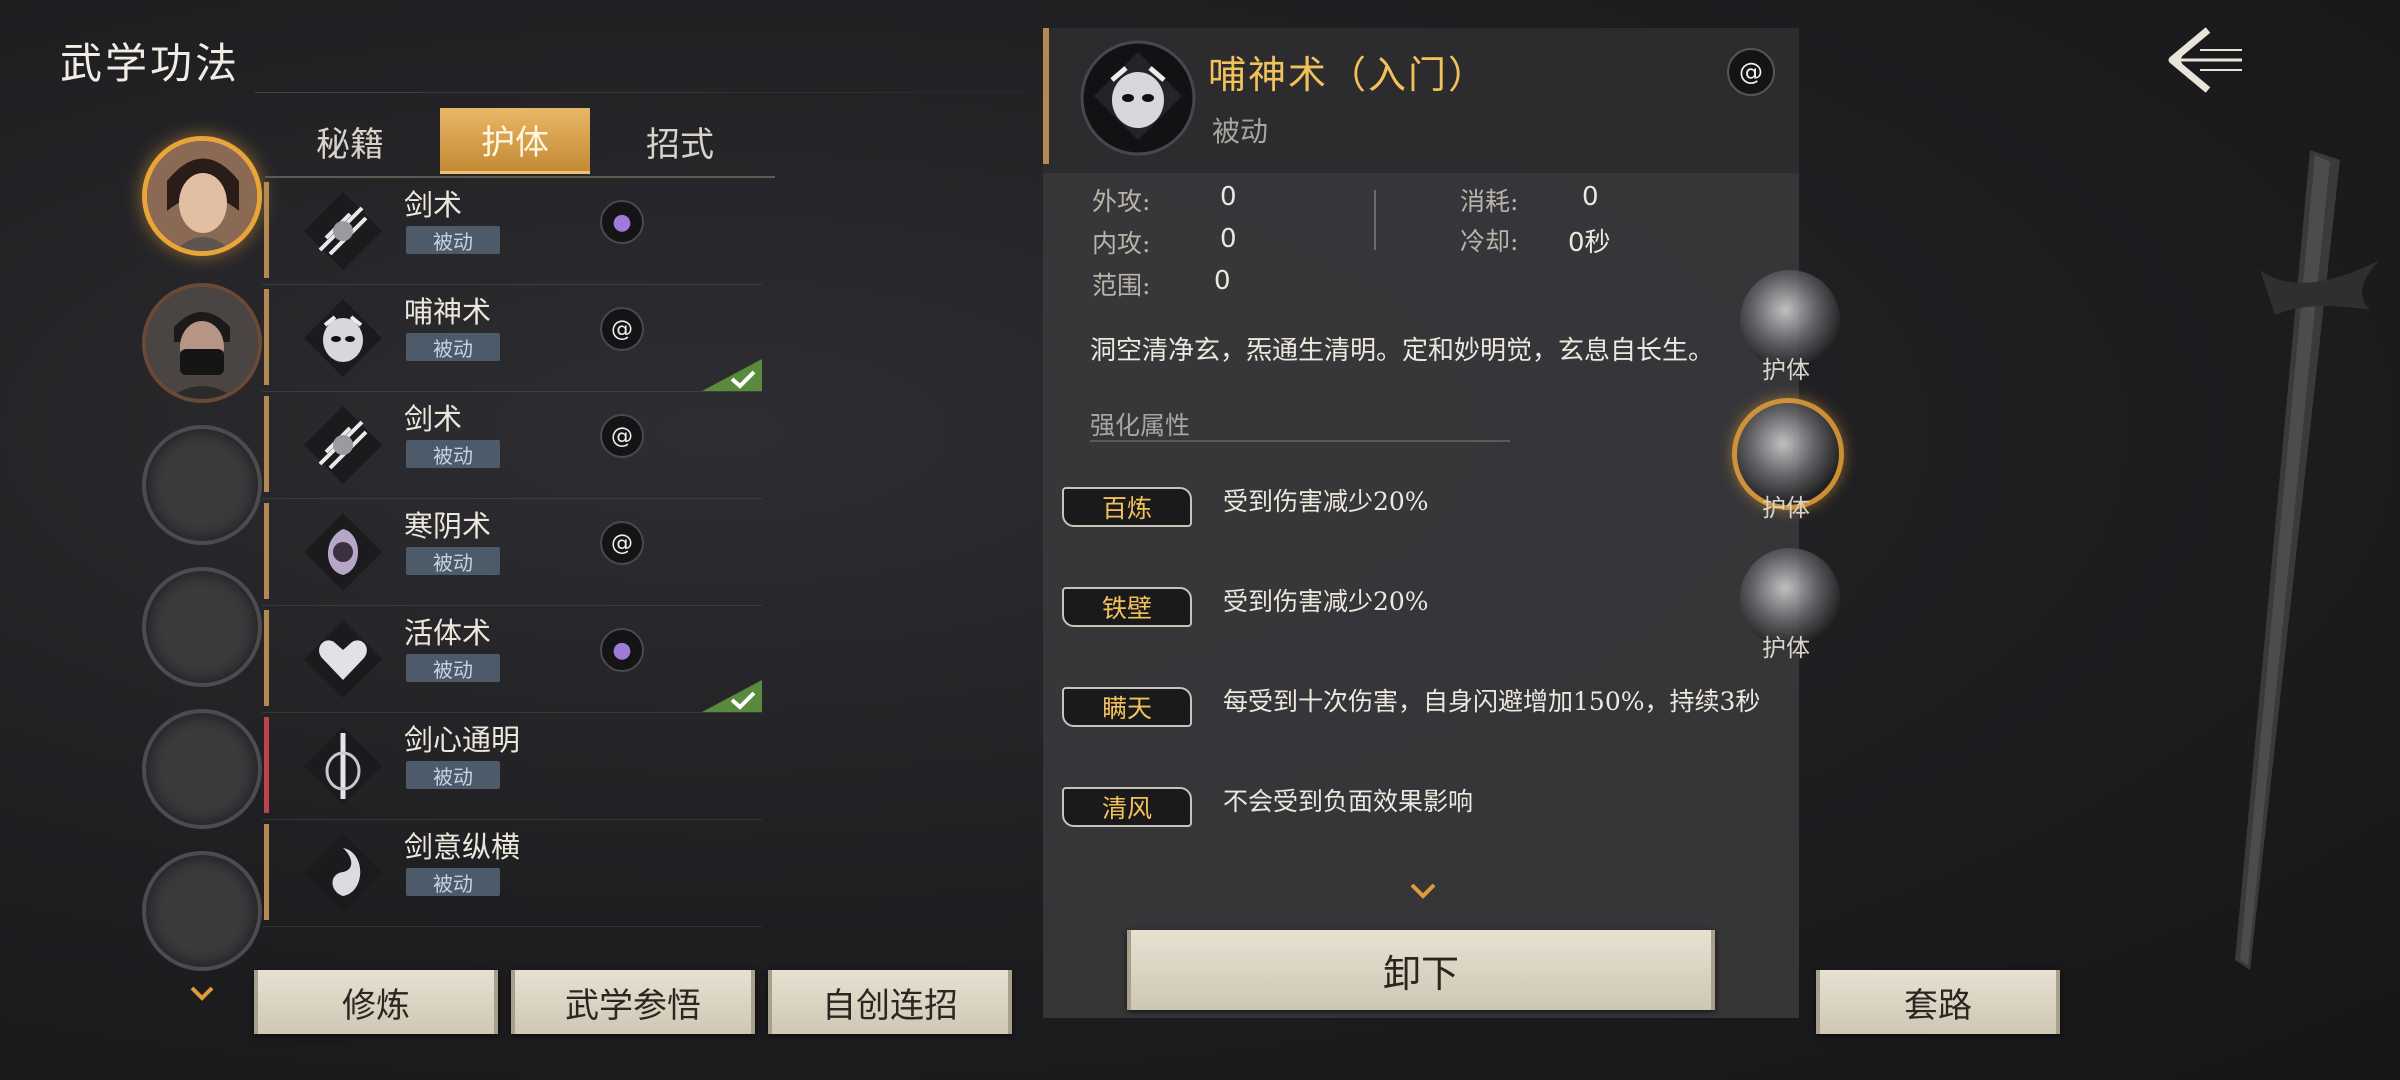 The height and width of the screenshot is (1080, 2400). Describe the element at coordinates (512, 873) in the screenshot. I see `skill-row: 剑意纵横 被动` at that location.